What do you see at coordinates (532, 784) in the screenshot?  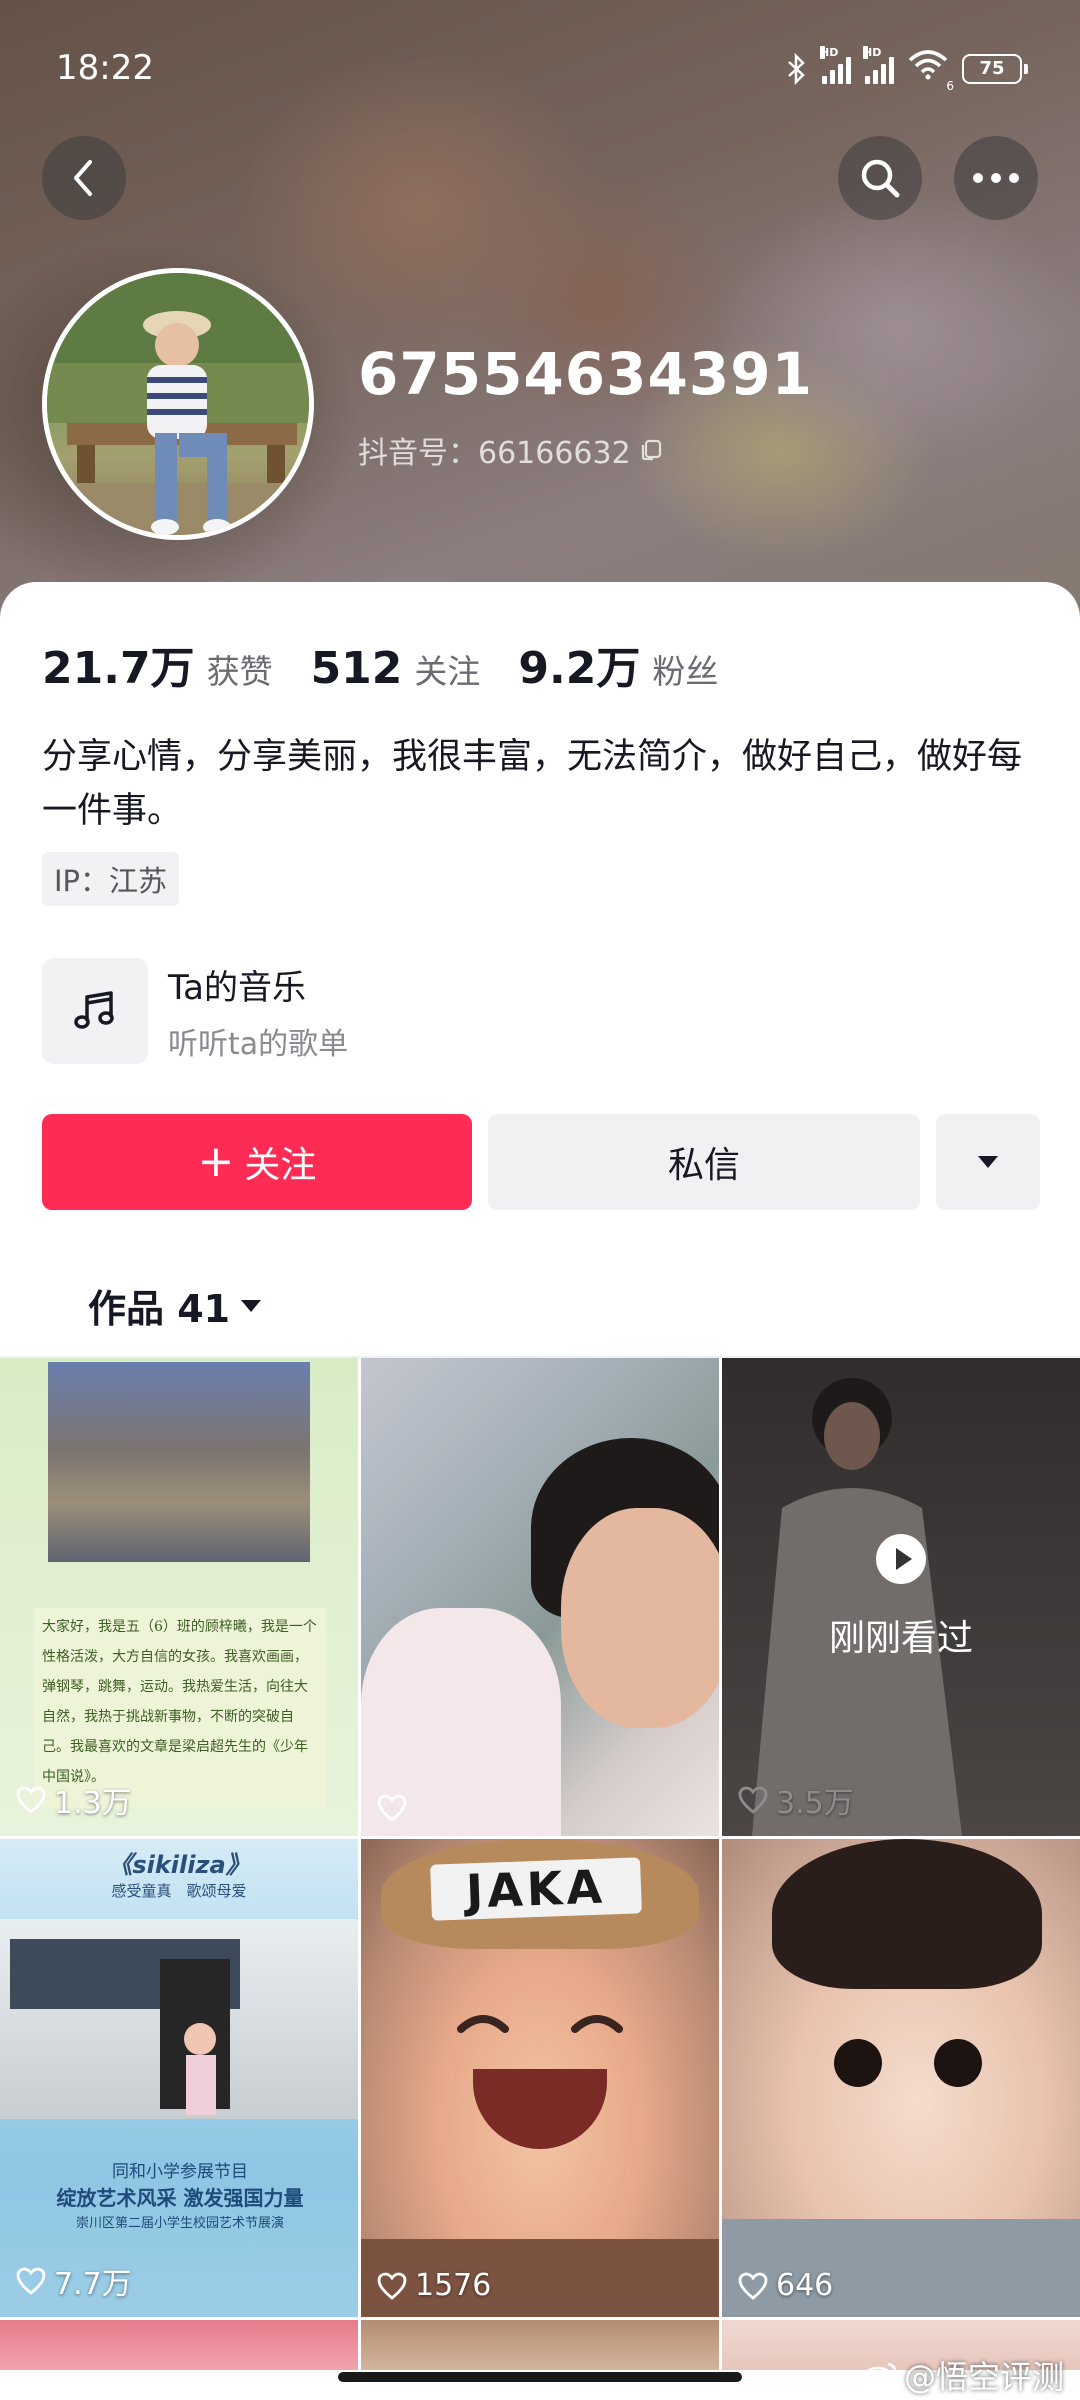 I see `bio-text: 分享心情，分享美丽，我很丰富，无法简介，做好自己，做好每一件事。` at bounding box center [532, 784].